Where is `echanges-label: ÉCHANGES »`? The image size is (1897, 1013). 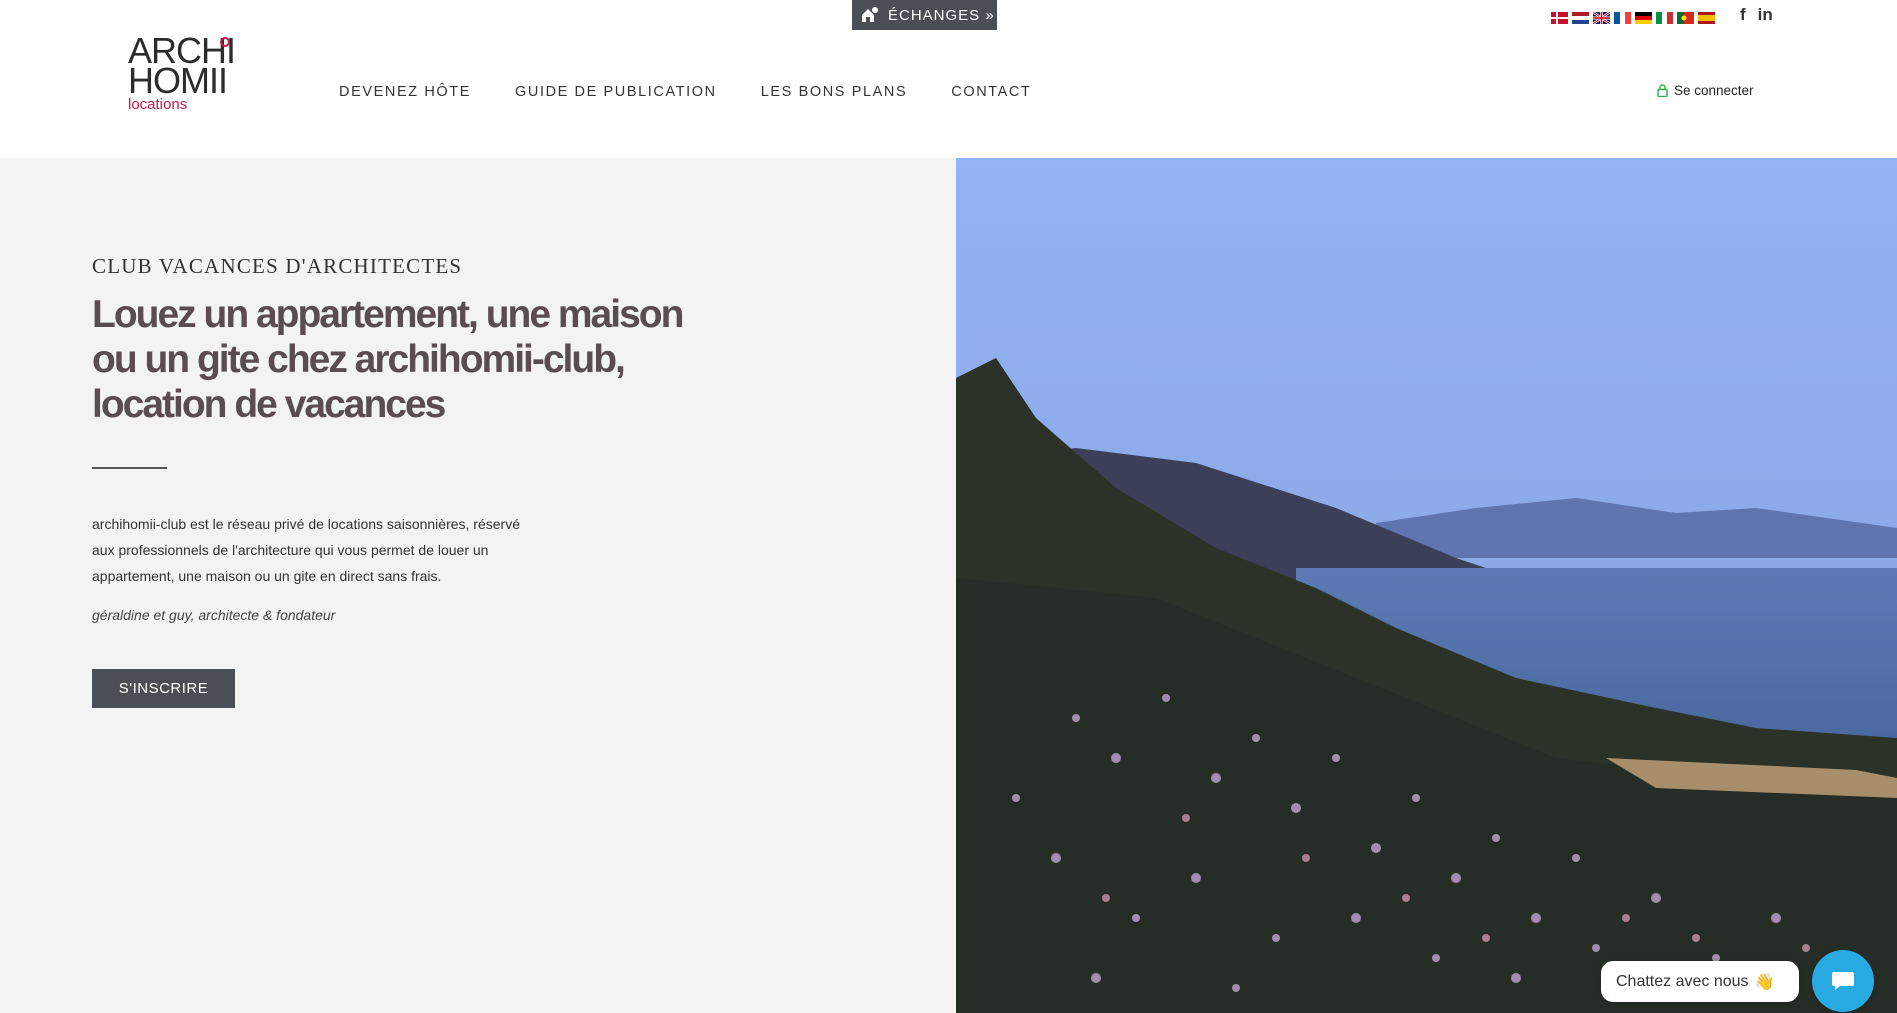 echanges-label: ÉCHANGES » is located at coordinates (941, 15).